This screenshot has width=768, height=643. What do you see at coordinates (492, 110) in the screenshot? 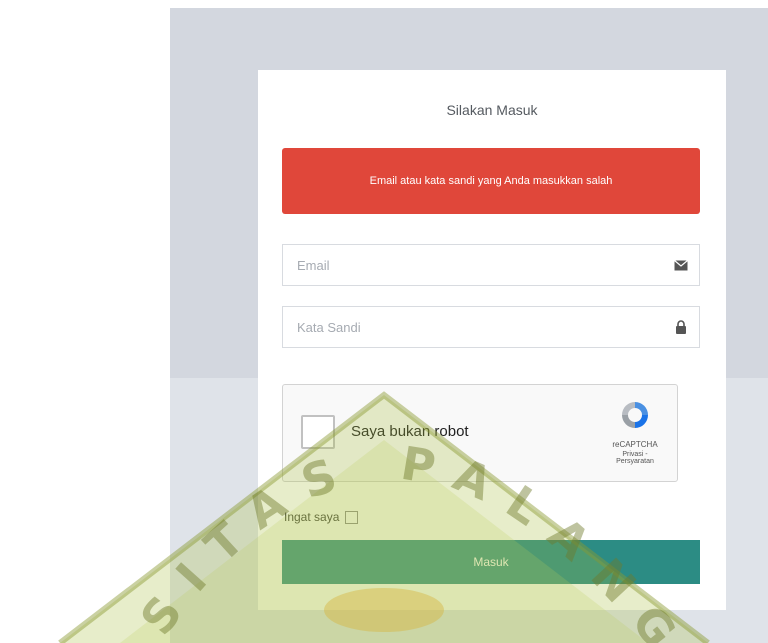
I see `login-title: Silakan Masuk` at bounding box center [492, 110].